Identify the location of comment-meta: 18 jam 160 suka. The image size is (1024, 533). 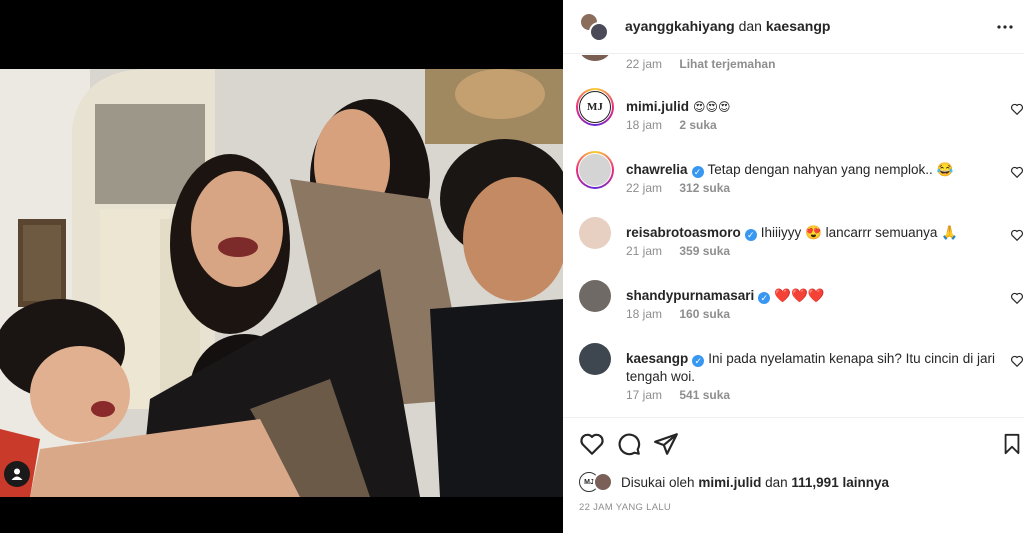
(685, 314).